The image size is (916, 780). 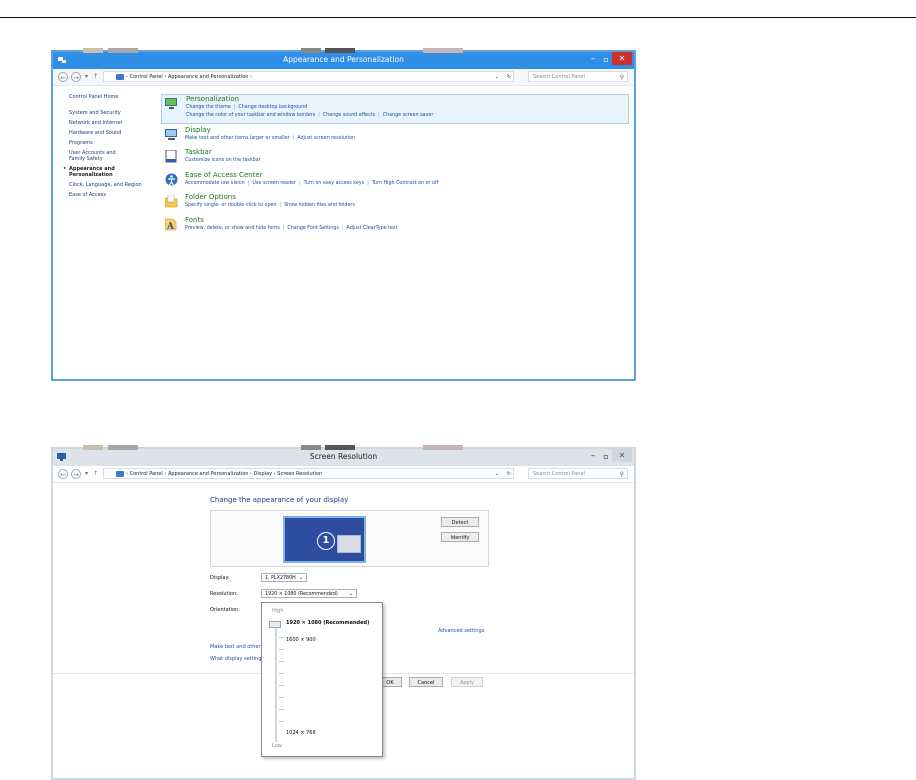 What do you see at coordinates (232, 228) in the screenshot?
I see `link-preview-fonts: Preview, delete, or show and hide fonts` at bounding box center [232, 228].